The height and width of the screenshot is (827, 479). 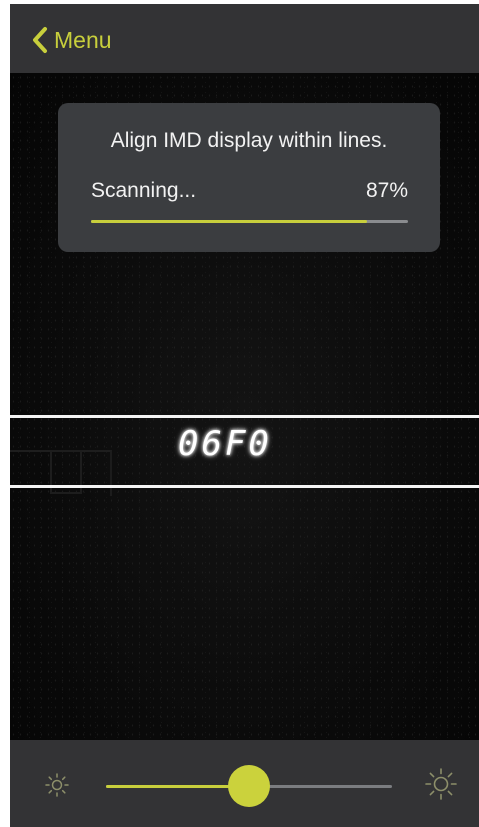 I want to click on alignment-line-top, so click(x=244, y=416).